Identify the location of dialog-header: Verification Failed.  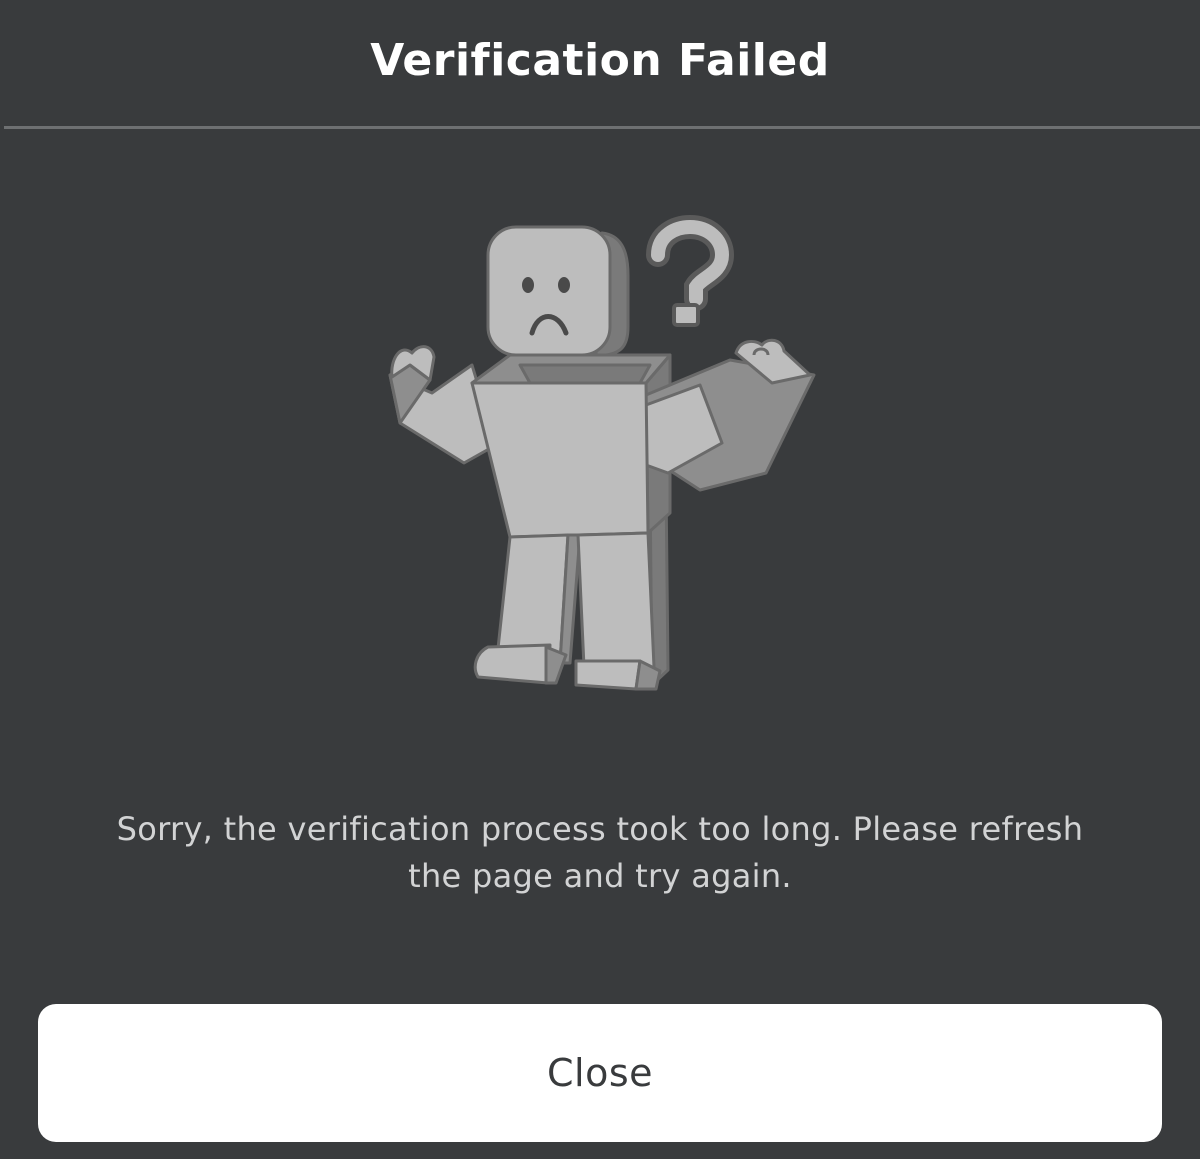
(600, 63).